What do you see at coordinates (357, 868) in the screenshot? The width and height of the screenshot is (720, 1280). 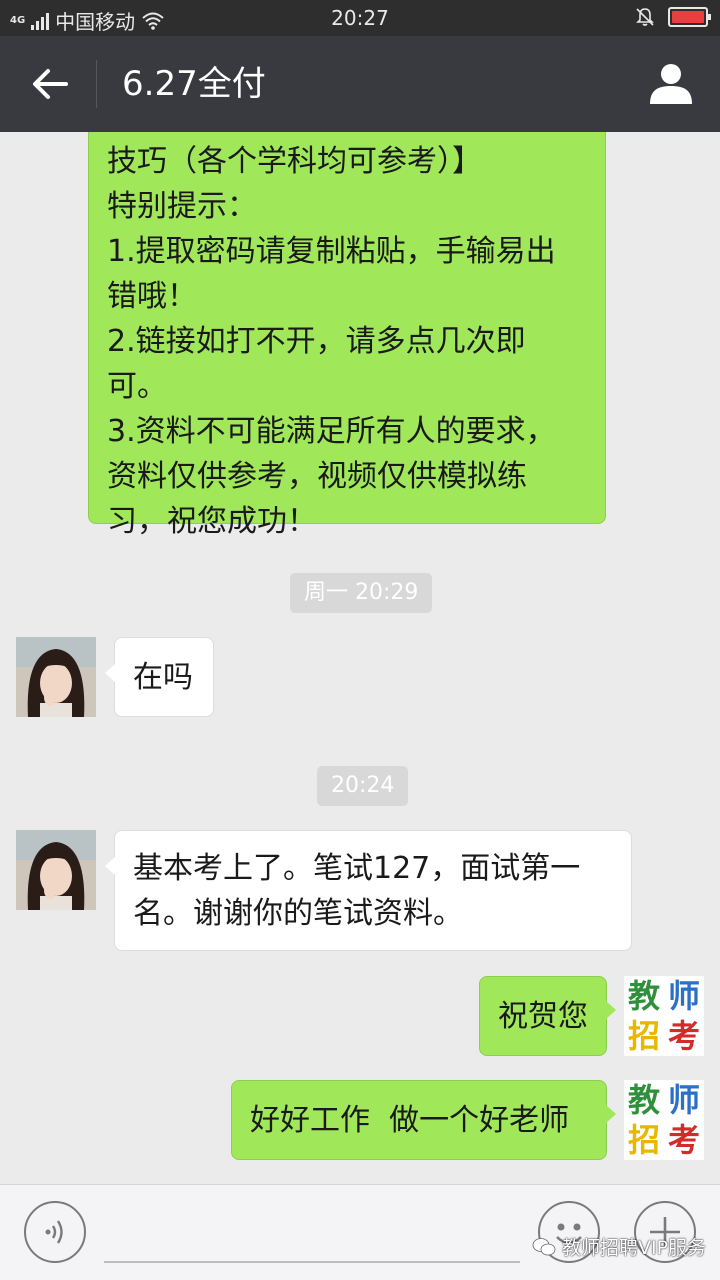 I see `message-line: 基本考上了。笔试127，面试第一` at bounding box center [357, 868].